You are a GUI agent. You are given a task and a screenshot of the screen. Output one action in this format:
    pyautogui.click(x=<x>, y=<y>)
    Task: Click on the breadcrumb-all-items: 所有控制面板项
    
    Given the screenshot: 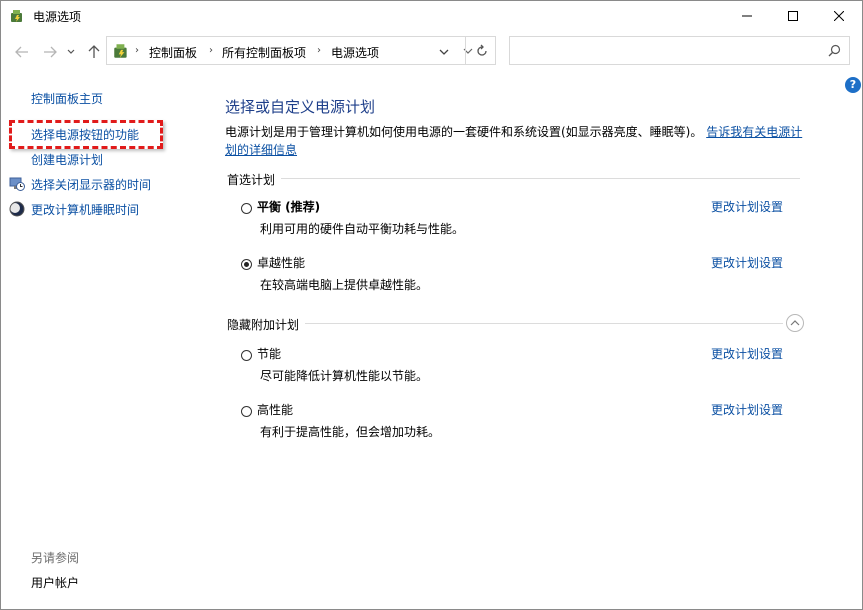 What is the action you would take?
    pyautogui.click(x=264, y=52)
    